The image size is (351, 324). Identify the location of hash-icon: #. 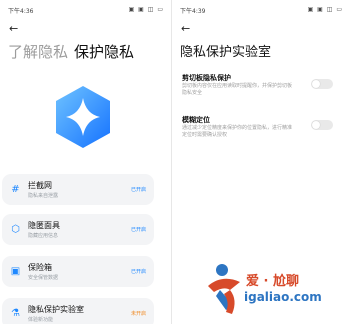
(15, 189).